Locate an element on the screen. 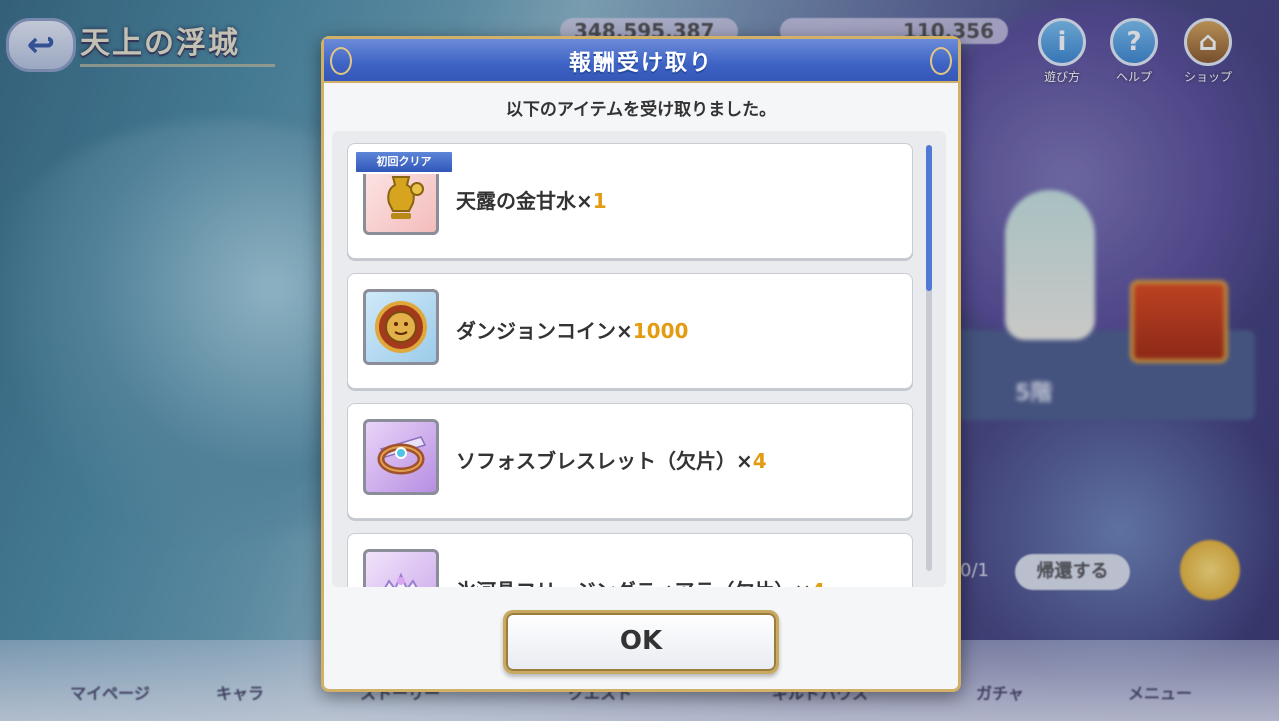 The width and height of the screenshot is (1279, 721). tiara-fragment-icon is located at coordinates (401, 568).